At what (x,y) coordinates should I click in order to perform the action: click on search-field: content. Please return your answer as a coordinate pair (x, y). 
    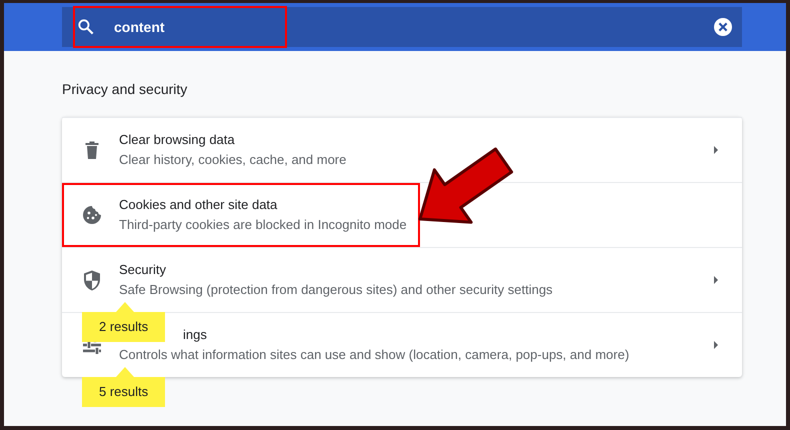
    Looking at the image, I should click on (189, 27).